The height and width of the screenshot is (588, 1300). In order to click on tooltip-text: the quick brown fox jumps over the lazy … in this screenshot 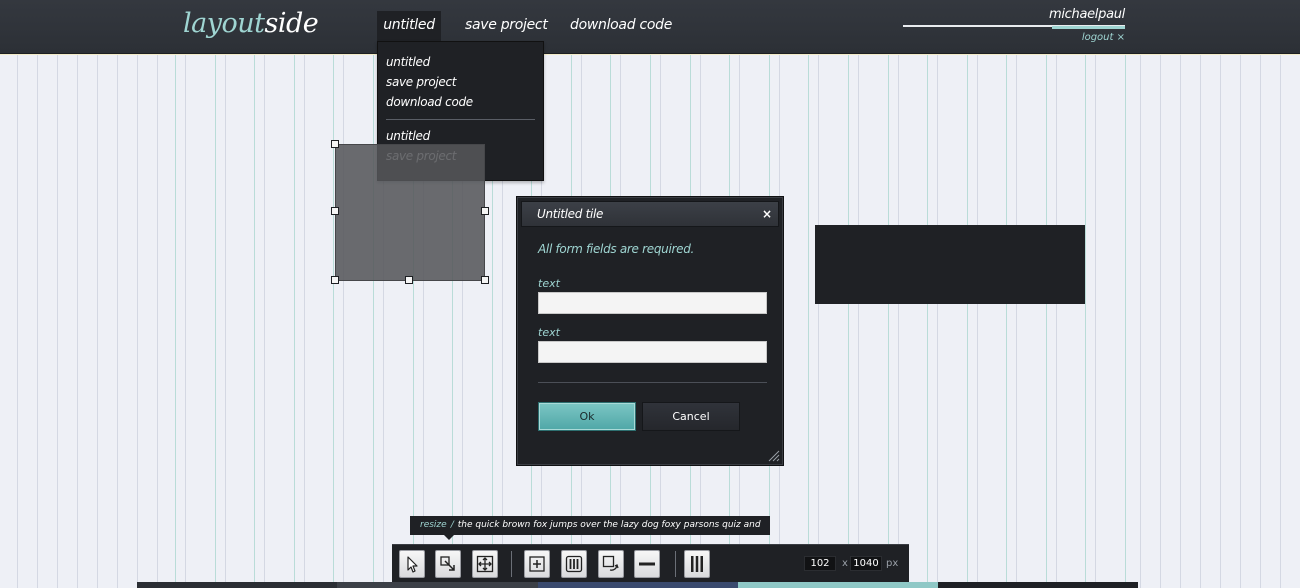, I will do `click(609, 525)`.